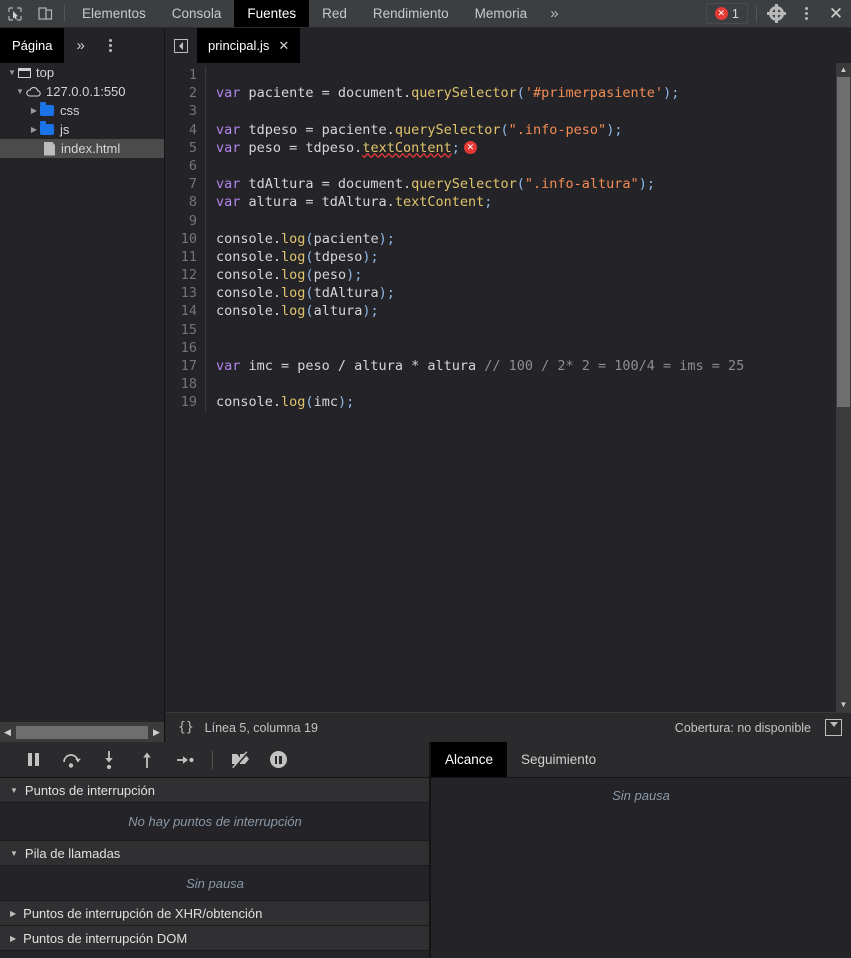  Describe the element at coordinates (186, 293) in the screenshot. I see `line-number: 13` at that location.